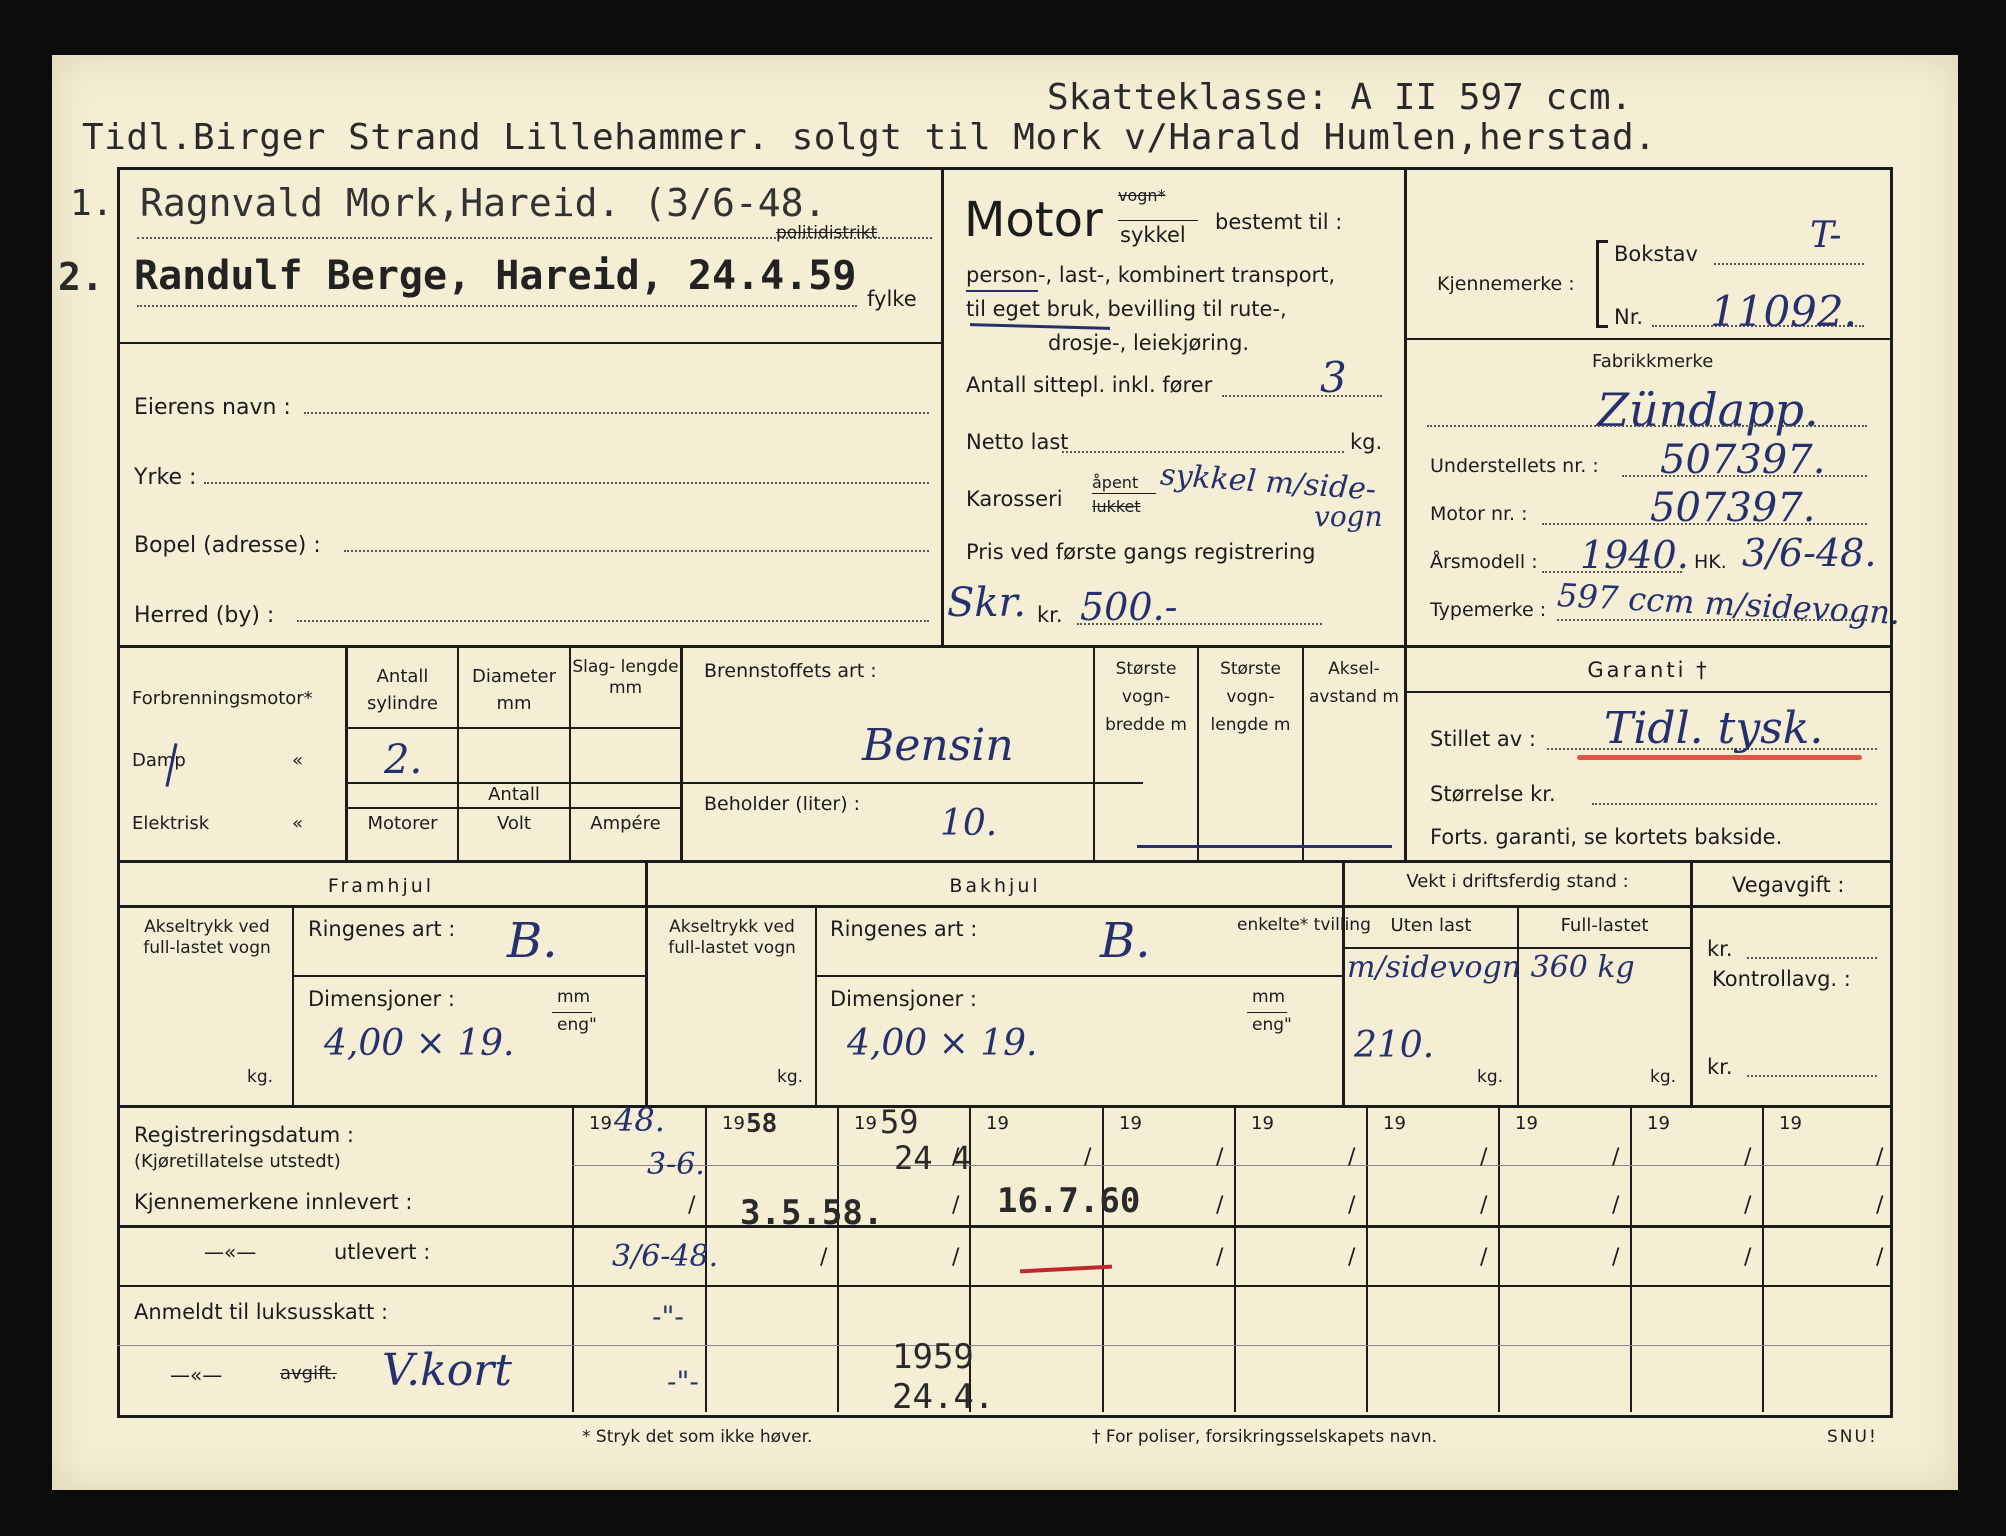  Describe the element at coordinates (683, 1381) in the screenshot. I see `col1-luxury-2: -"-` at that location.